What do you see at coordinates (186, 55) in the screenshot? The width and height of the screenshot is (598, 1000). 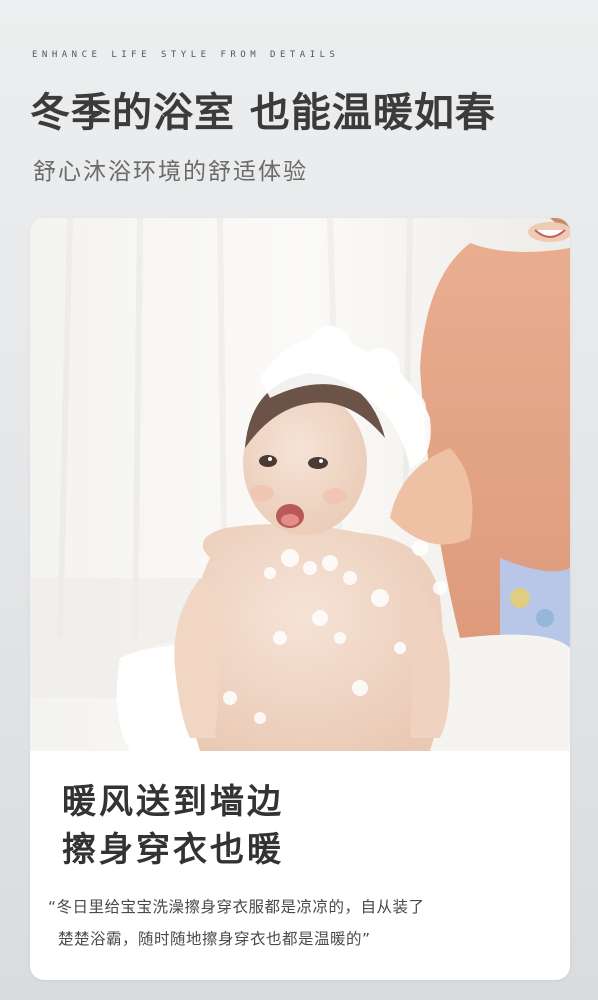 I see `tagline: ENHANCE LIFE STYLE FROM DETAILS` at bounding box center [186, 55].